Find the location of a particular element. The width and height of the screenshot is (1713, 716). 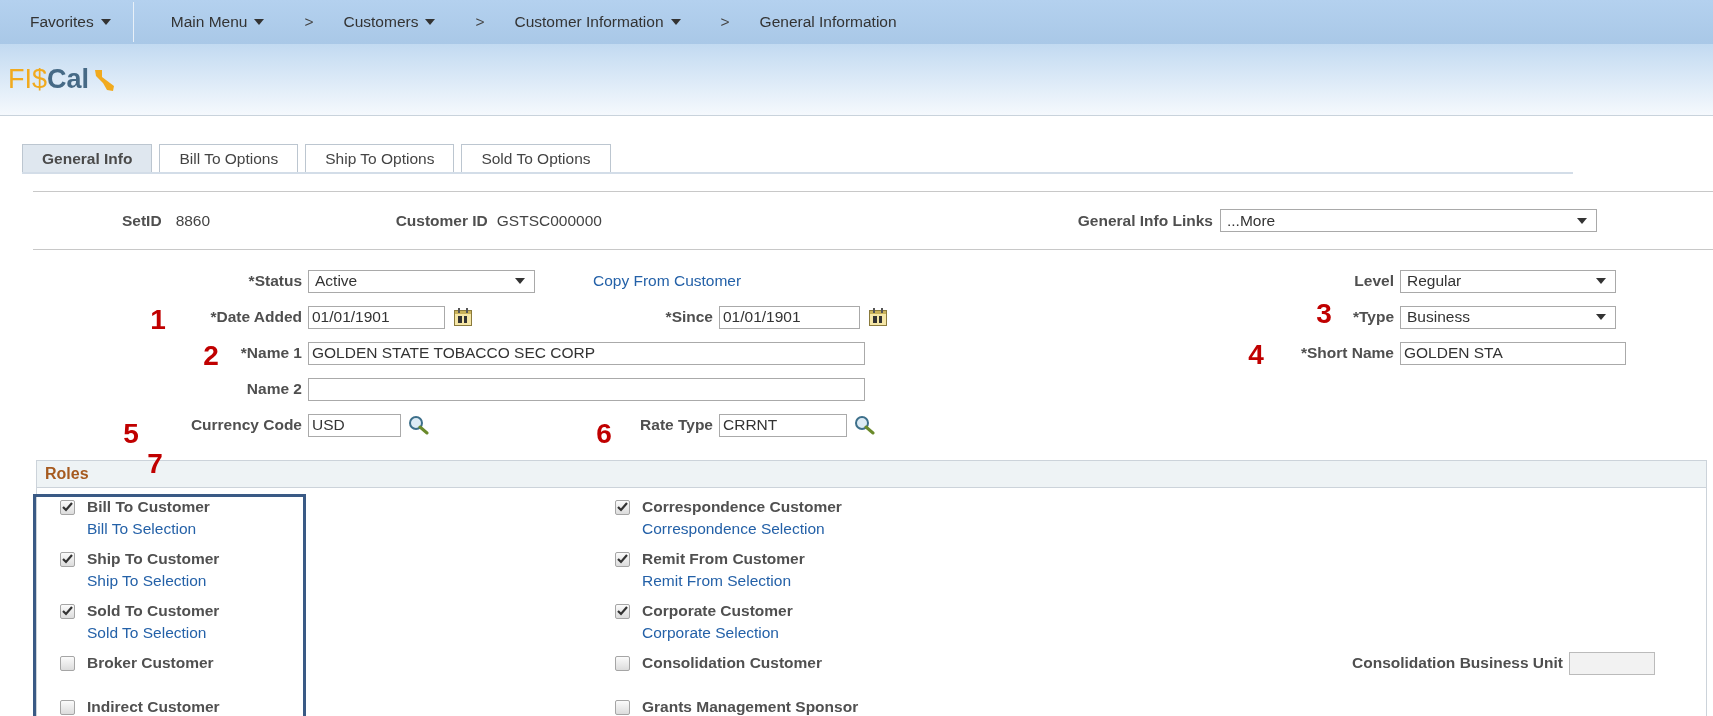

field-label: *Status is located at coordinates (275, 281).